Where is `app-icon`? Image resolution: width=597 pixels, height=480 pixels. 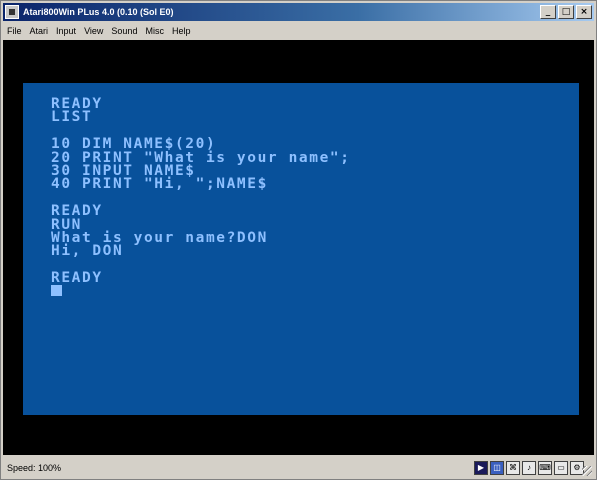
app-icon is located at coordinates (12, 12).